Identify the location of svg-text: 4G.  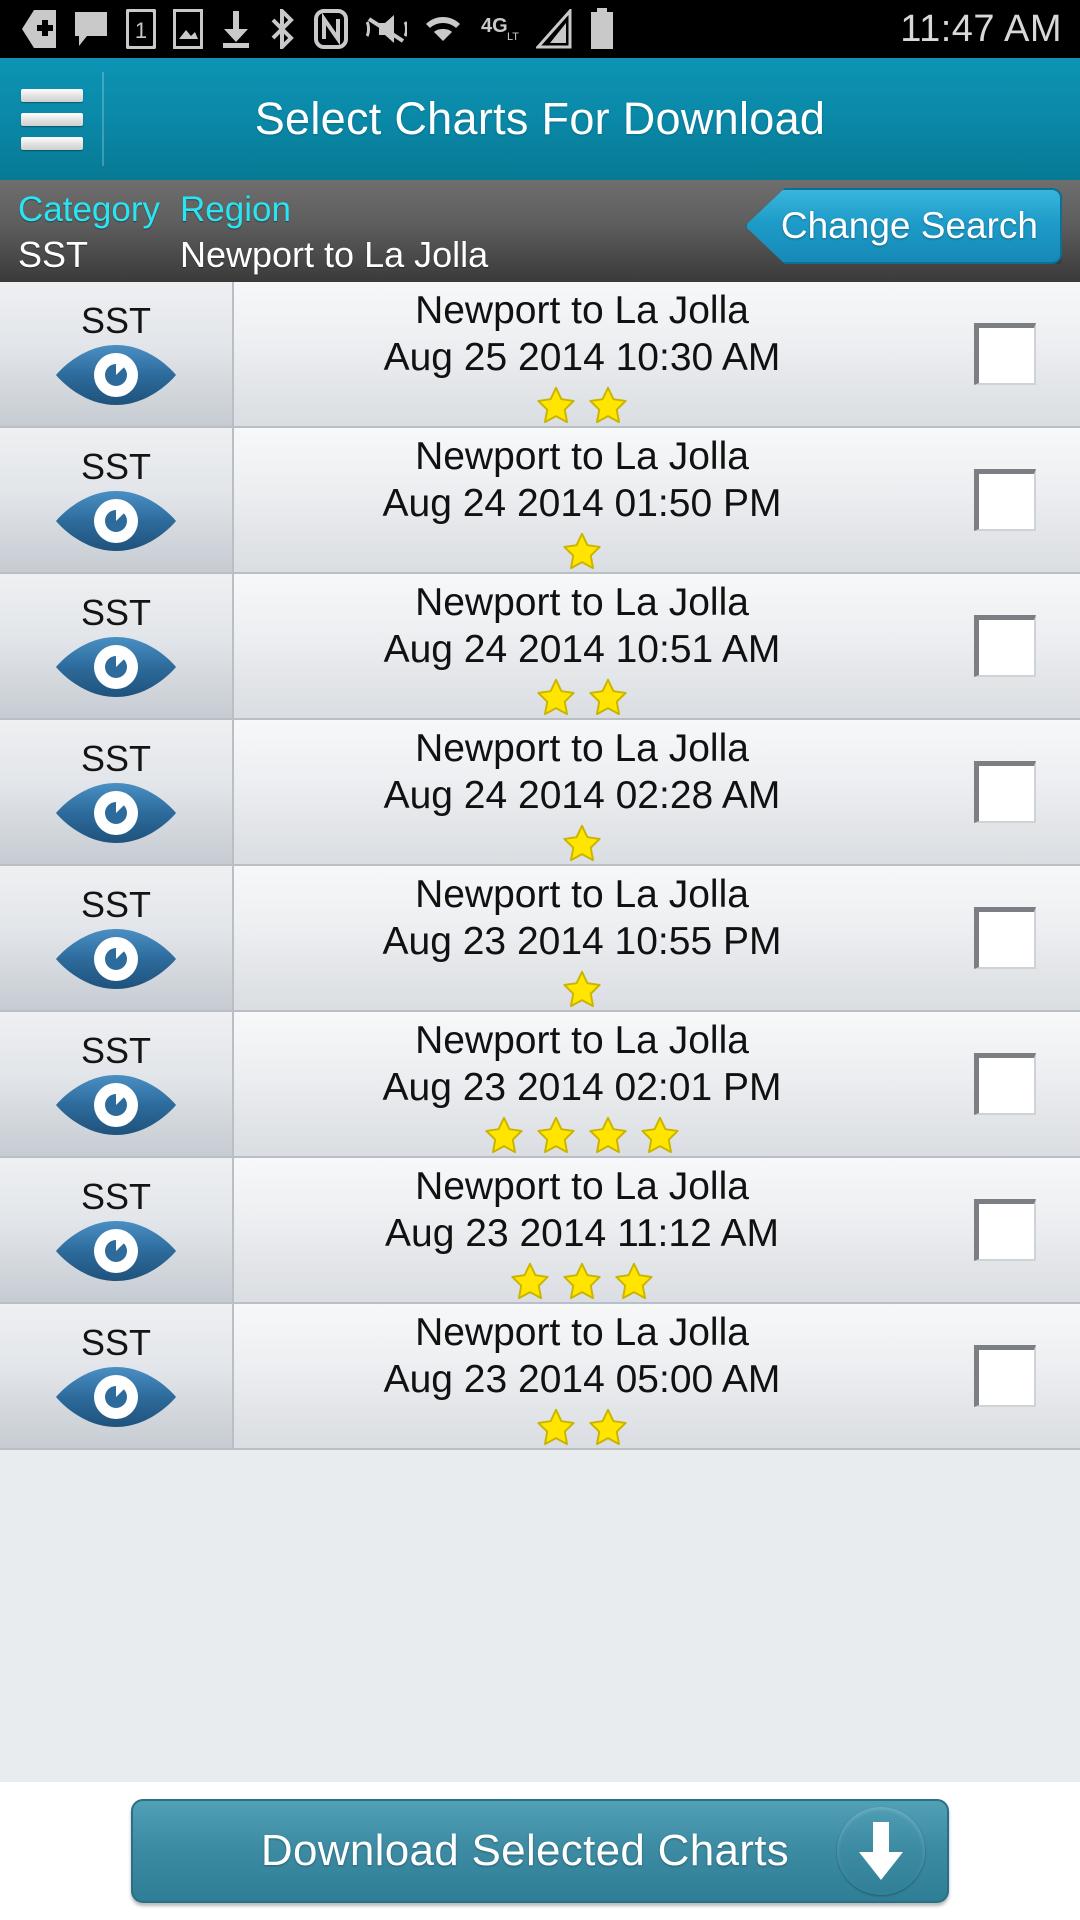
(494, 26).